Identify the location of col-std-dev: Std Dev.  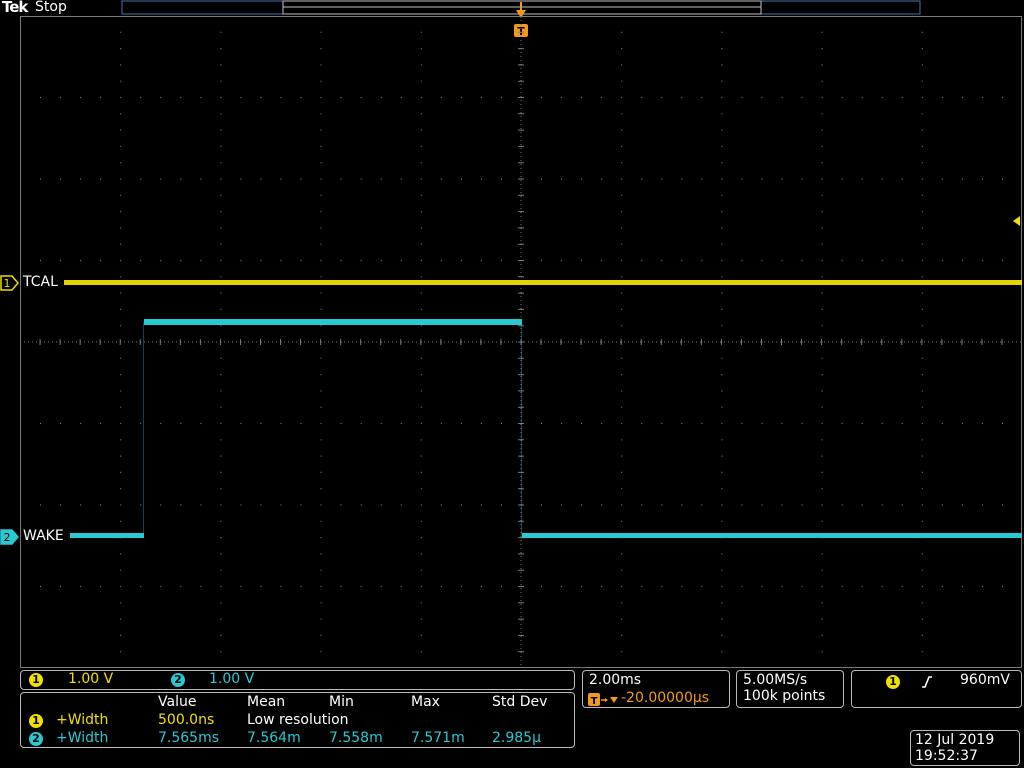
(520, 702).